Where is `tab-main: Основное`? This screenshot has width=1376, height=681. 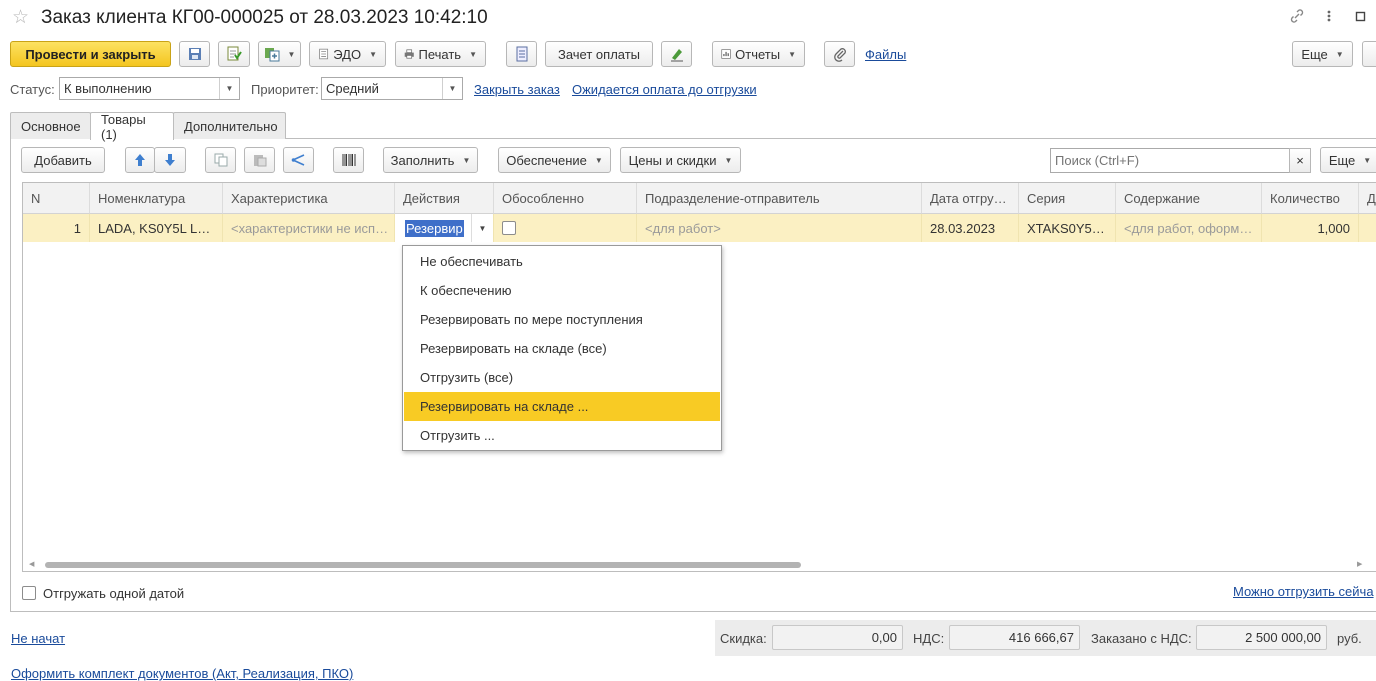
tab-main: Основное is located at coordinates (50, 125).